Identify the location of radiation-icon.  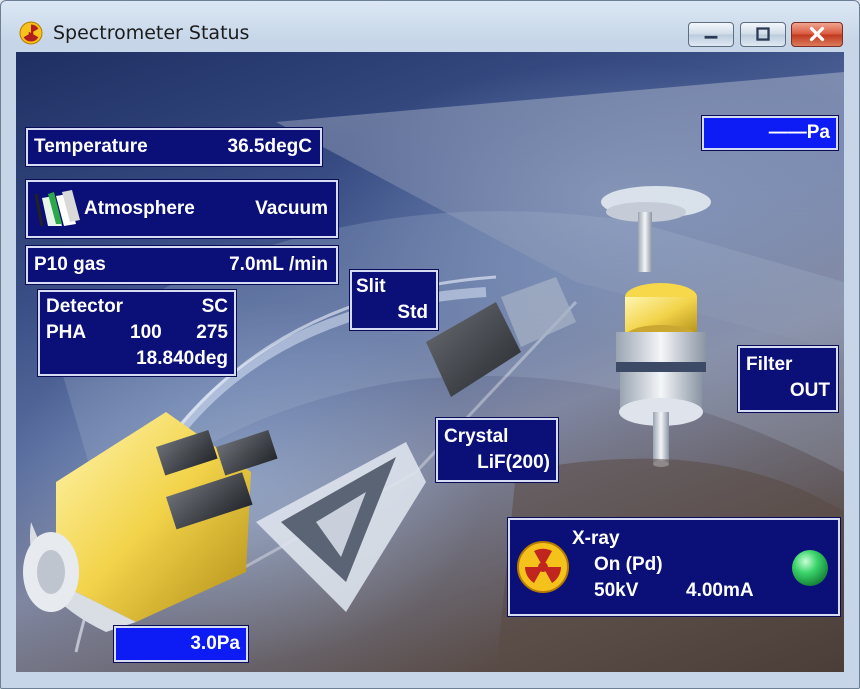
(31, 33).